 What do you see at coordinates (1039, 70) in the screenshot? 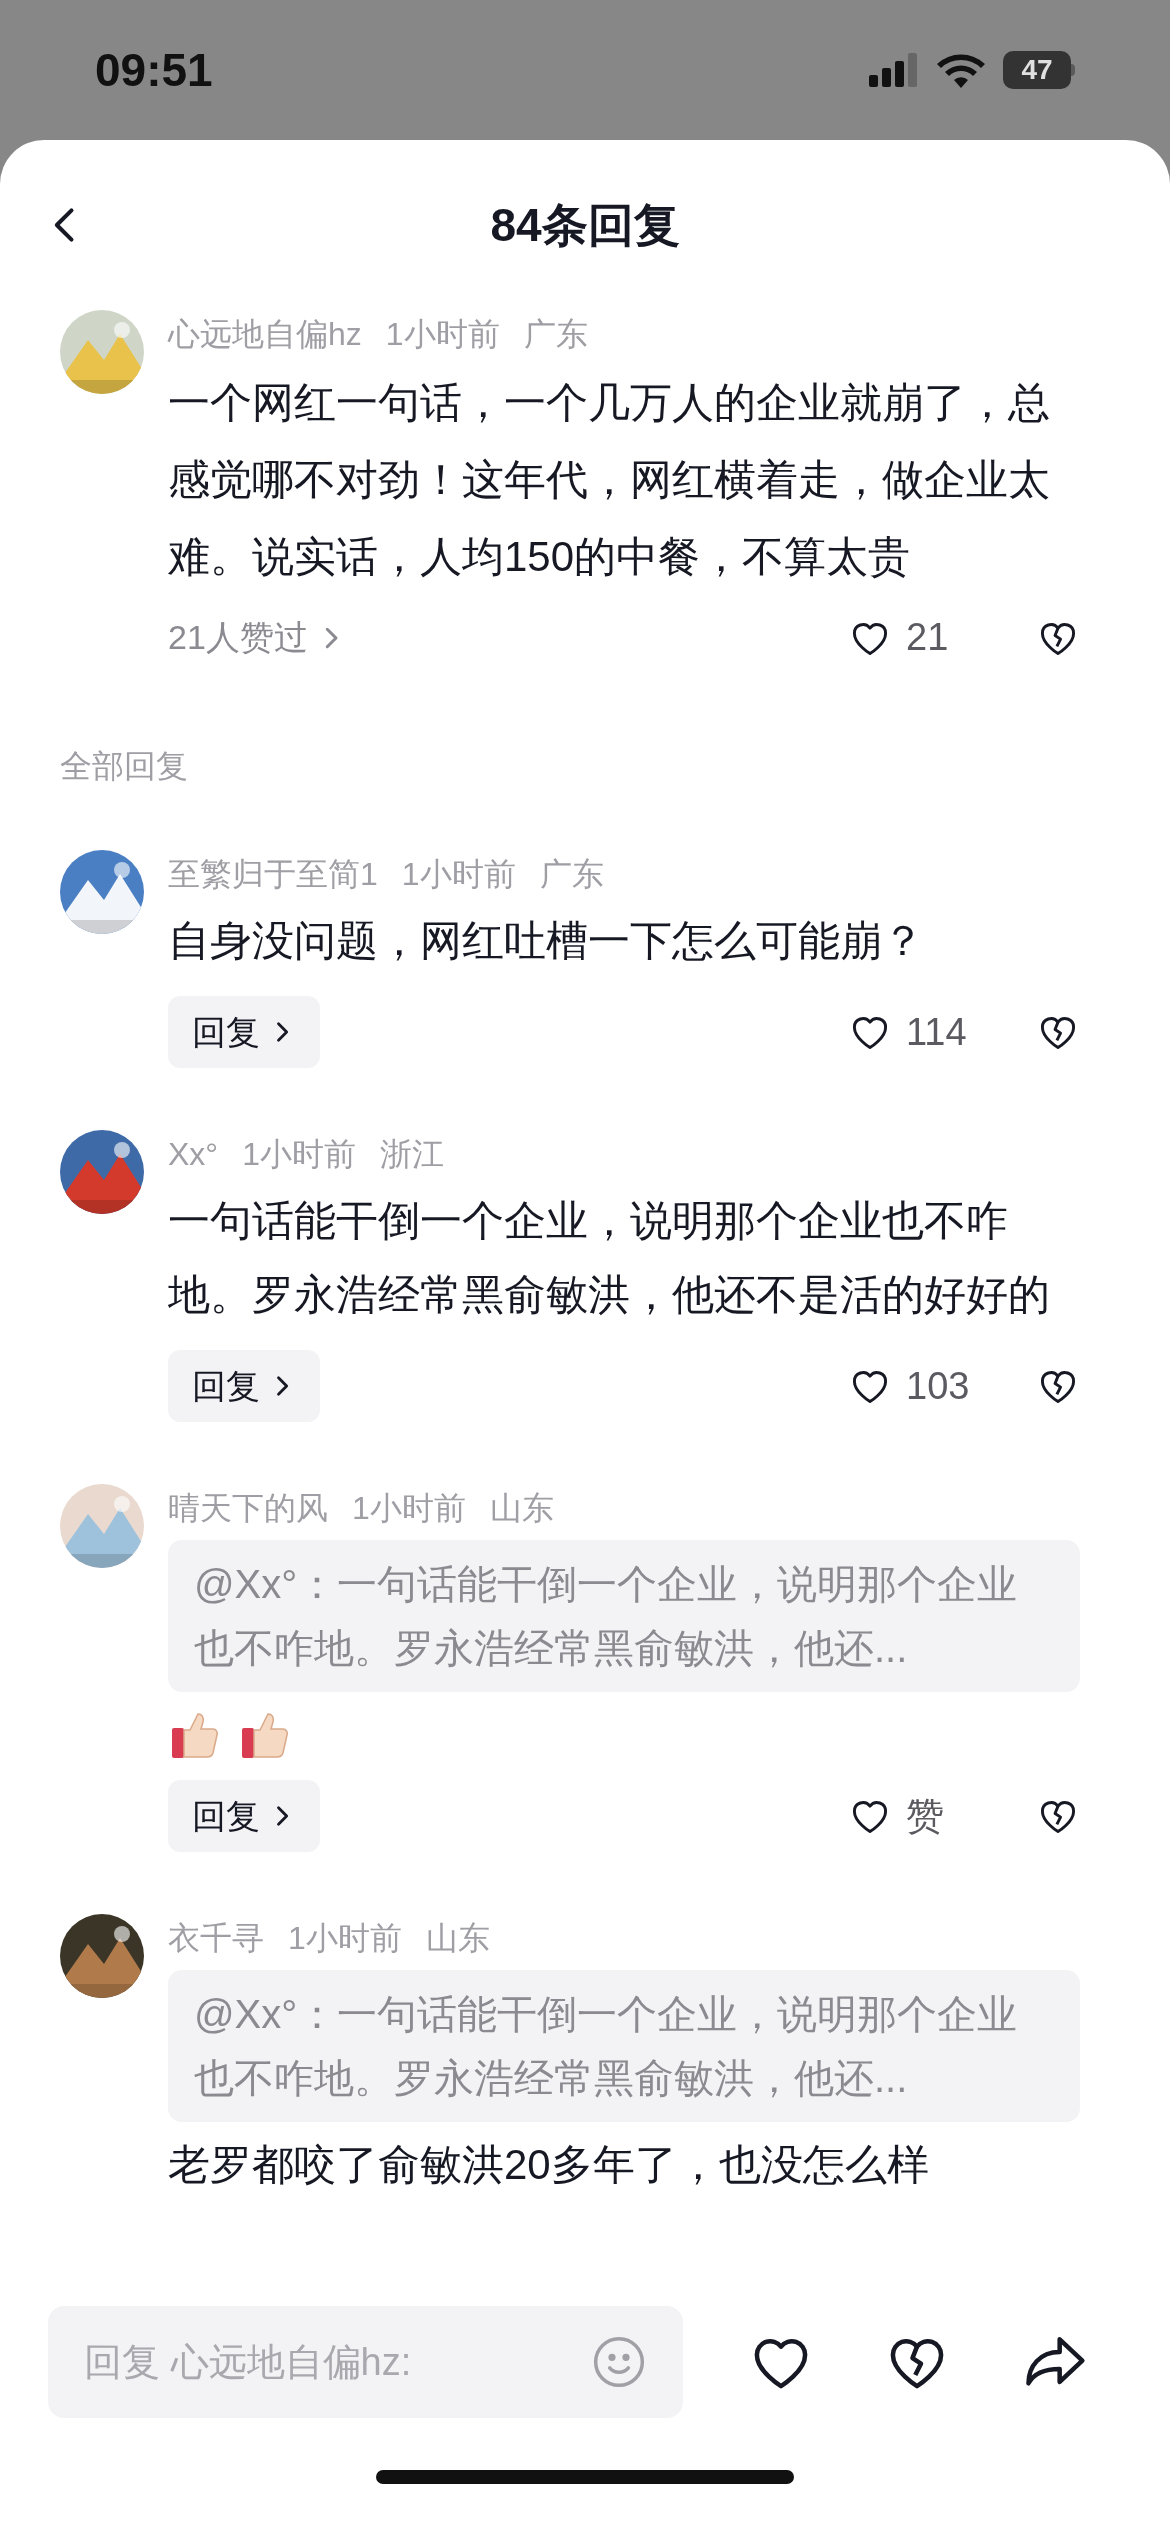
I see `battery-indicator: 47` at bounding box center [1039, 70].